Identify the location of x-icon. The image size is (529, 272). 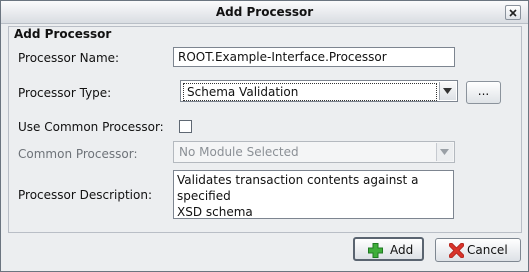
(456, 250).